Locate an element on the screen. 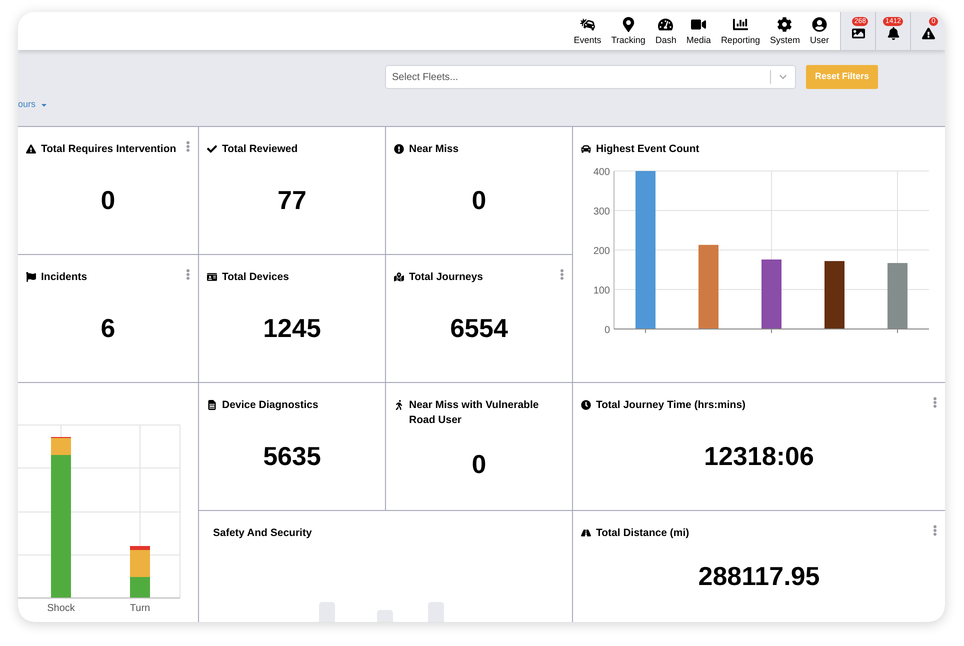 This screenshot has height=646, width=964. stat-value: 12318:06 is located at coordinates (759, 456).